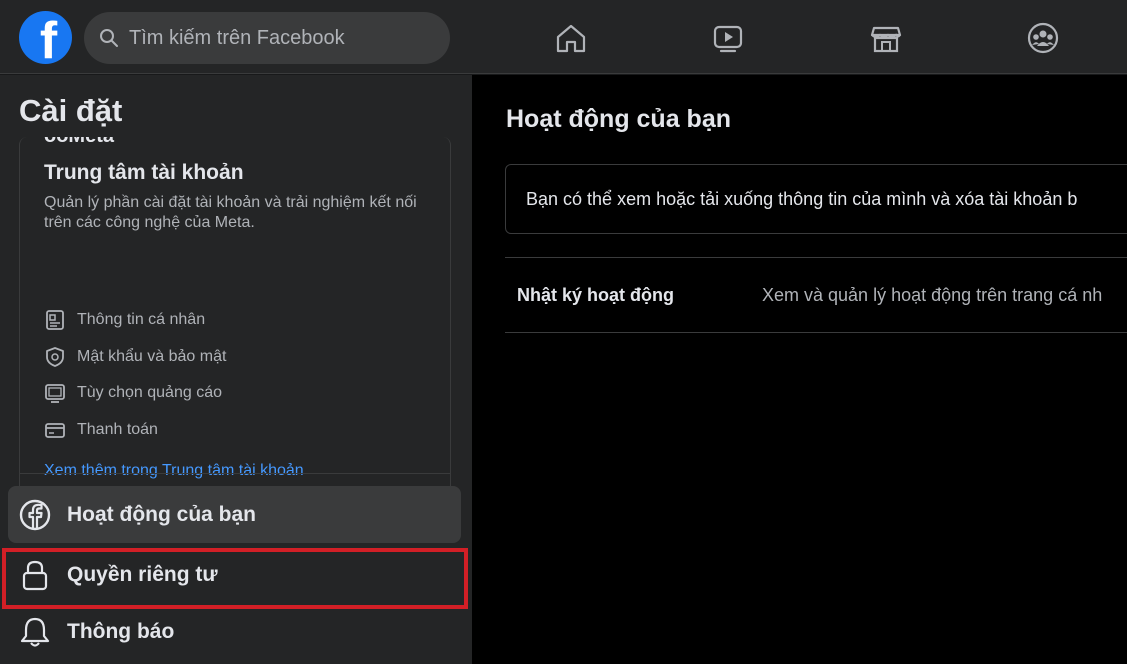 Image resolution: width=1127 pixels, height=664 pixels. Describe the element at coordinates (142, 574) in the screenshot. I see `menu-item-label: Quyền riêng tư` at that location.